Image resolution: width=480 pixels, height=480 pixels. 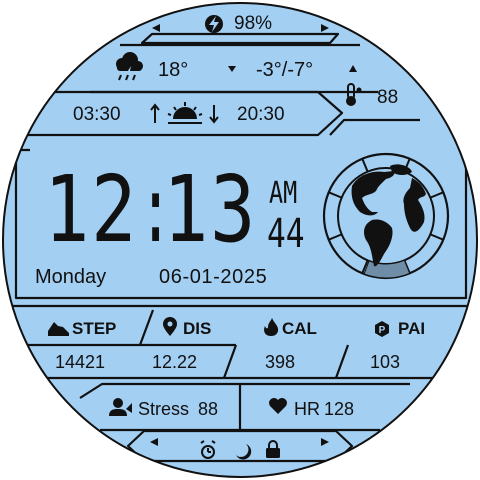 I want to click on uv-value: 88, so click(x=388, y=97).